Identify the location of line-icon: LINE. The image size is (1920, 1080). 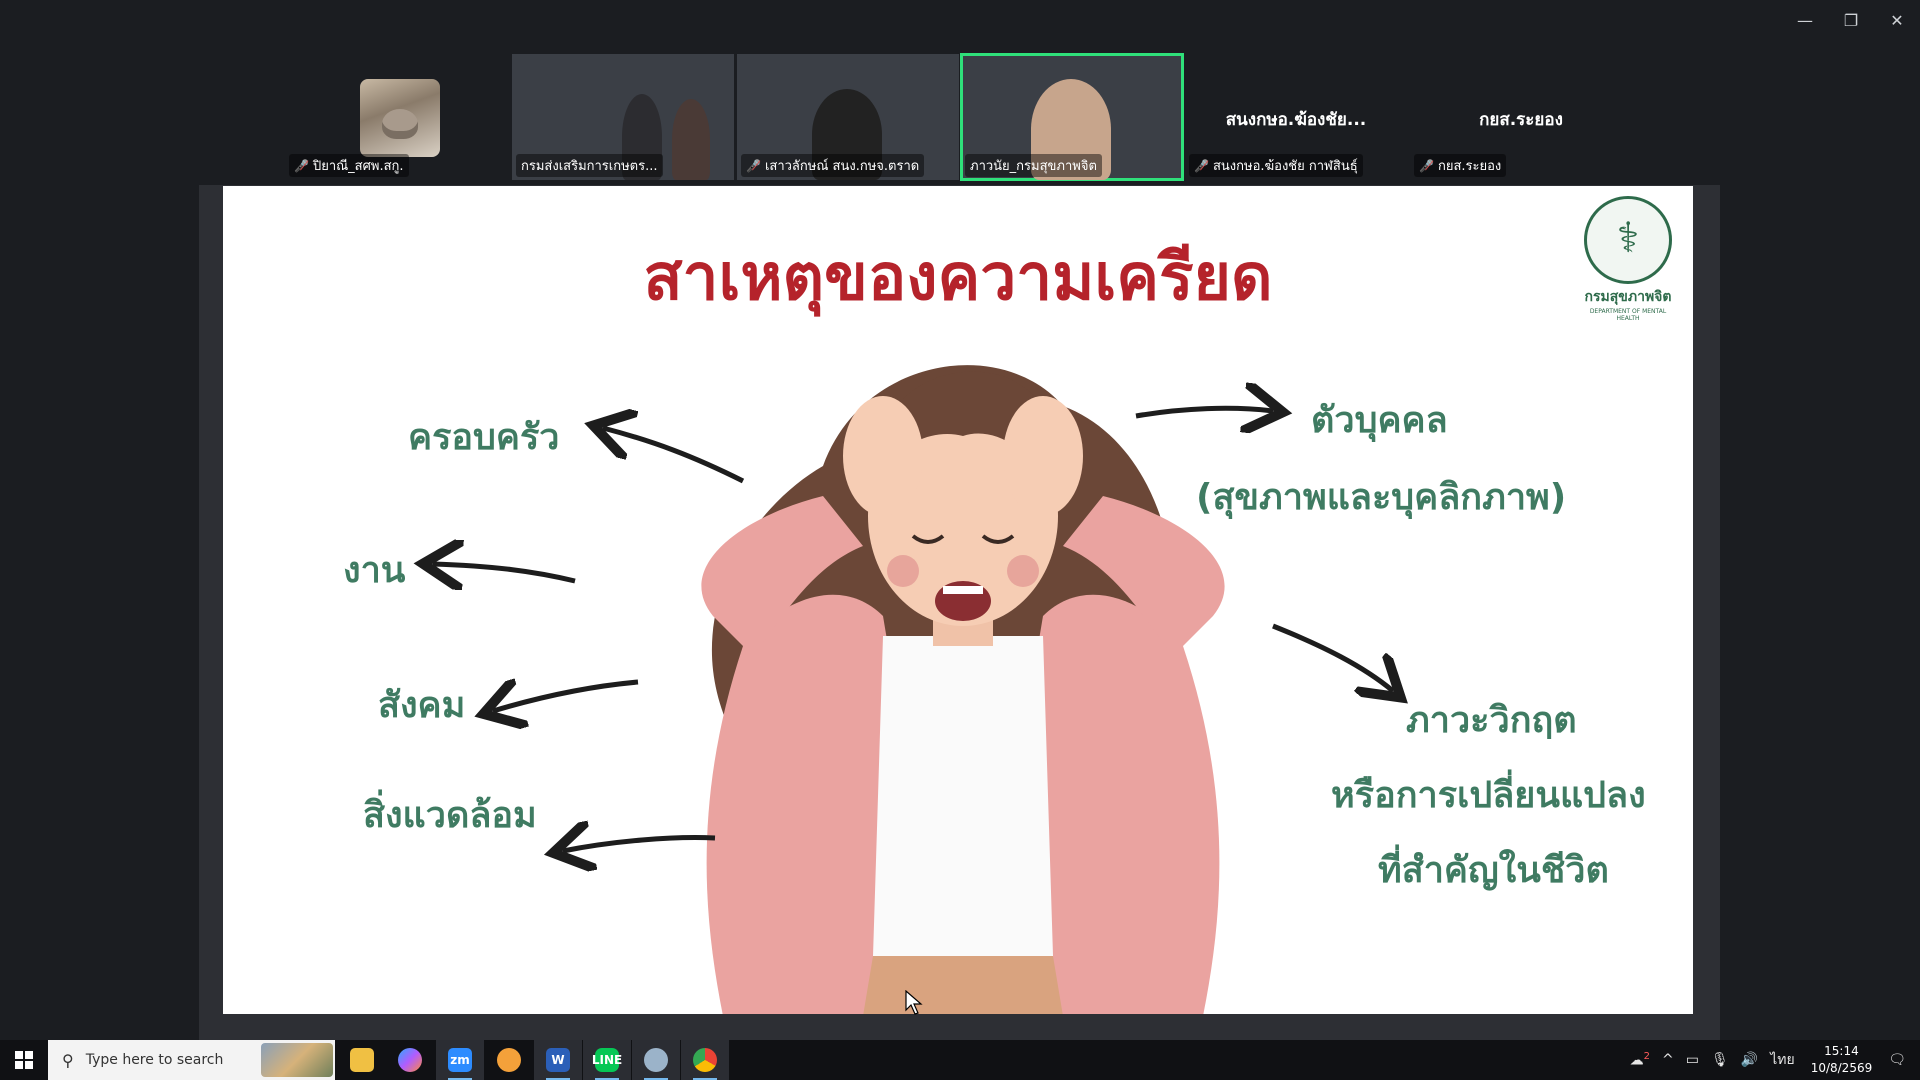
(607, 1060).